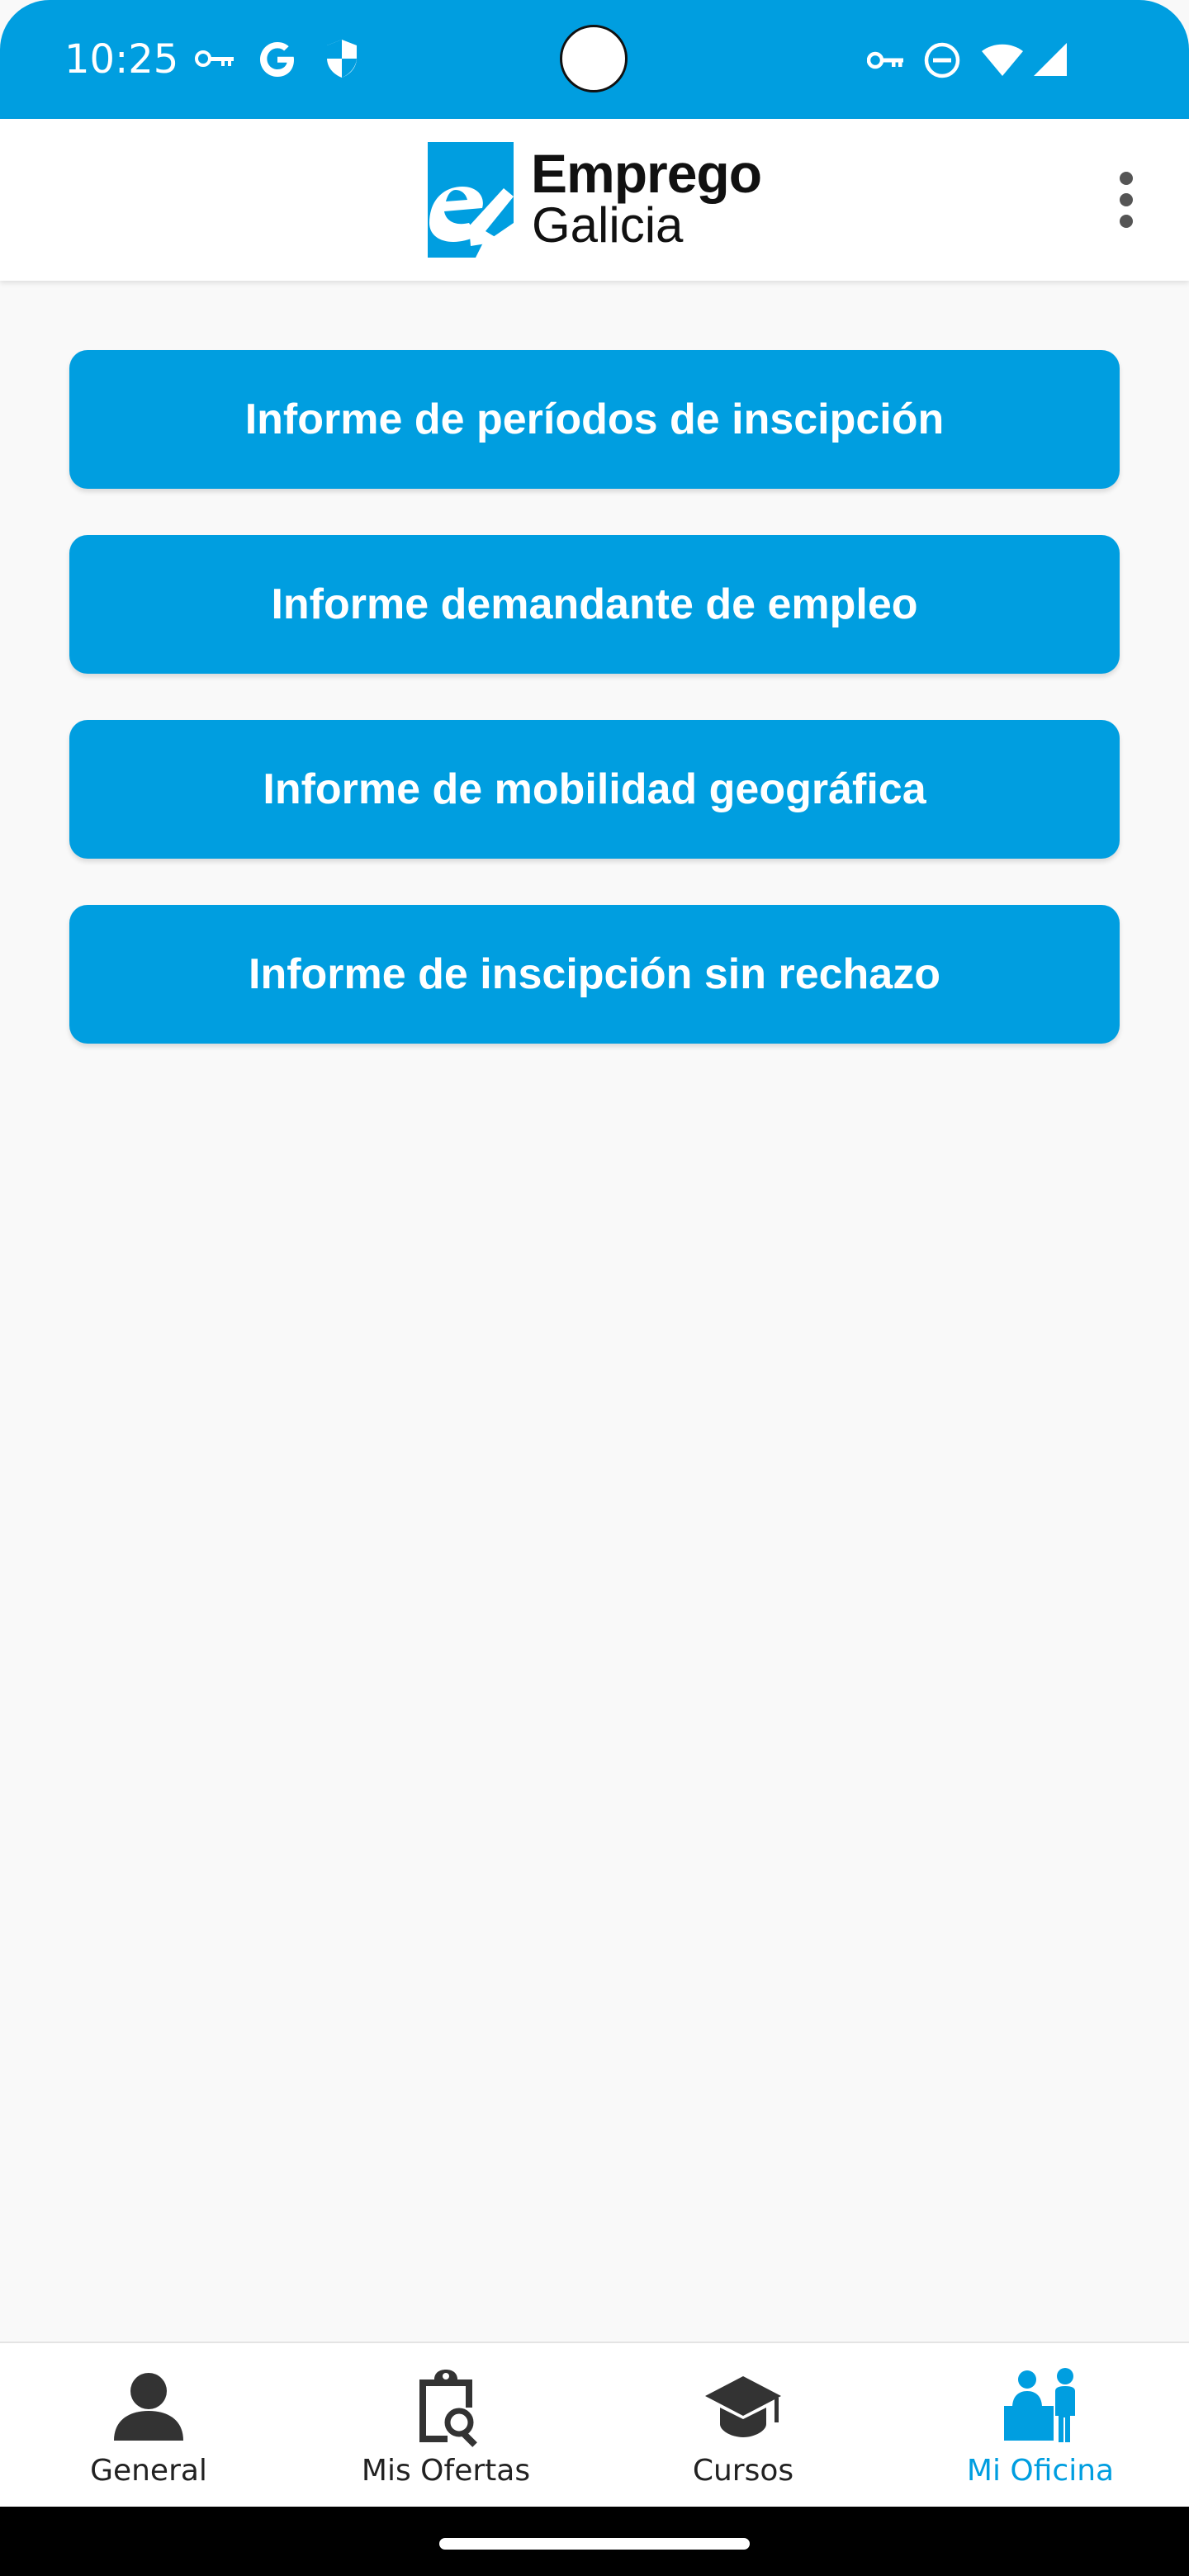  What do you see at coordinates (743, 2406) in the screenshot?
I see `graduation-cap-icon` at bounding box center [743, 2406].